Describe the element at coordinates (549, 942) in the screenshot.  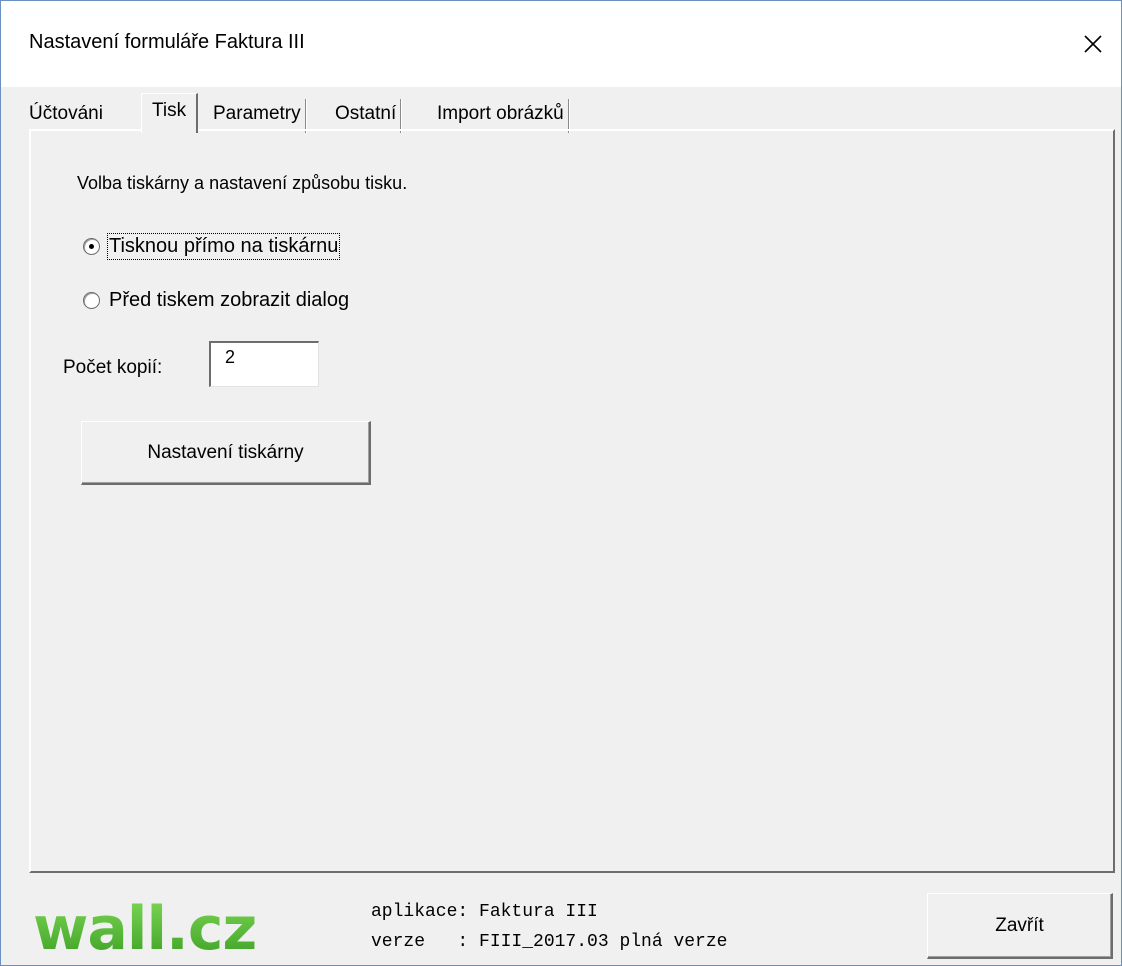
I see `version-line: verze : FIII_2017.03 plná verze` at that location.